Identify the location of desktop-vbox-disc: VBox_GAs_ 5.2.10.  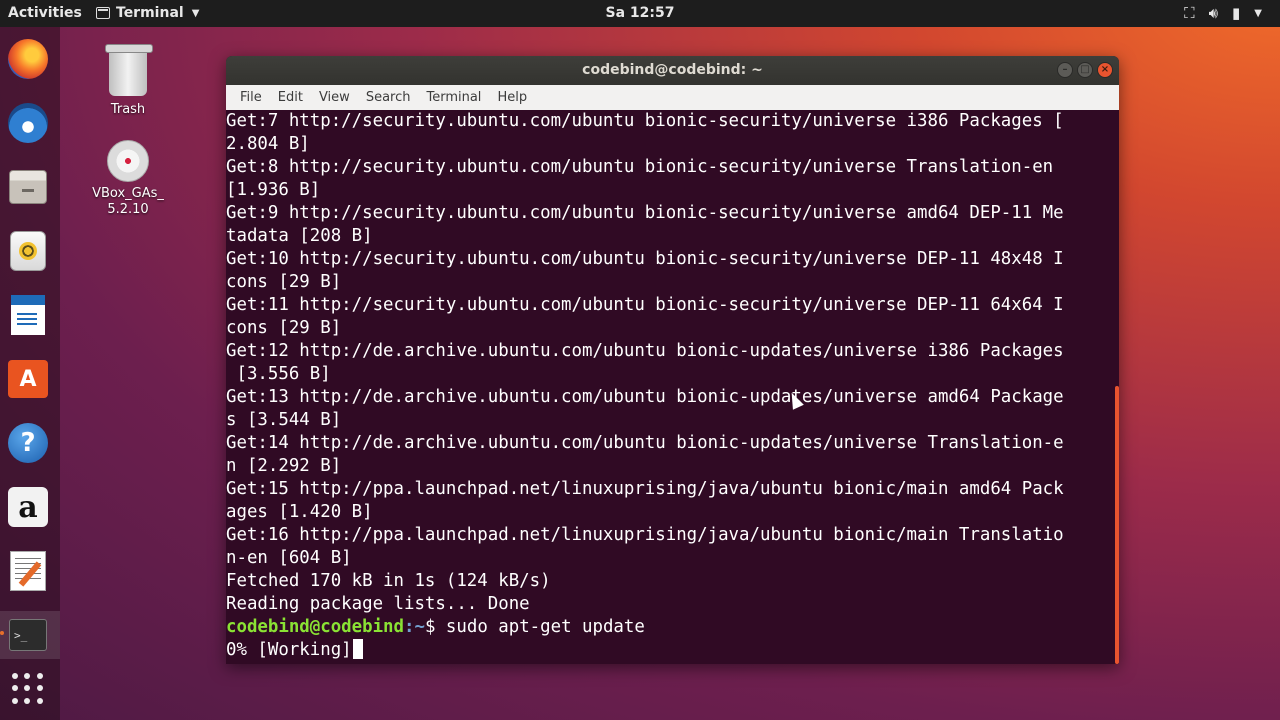
(128, 179).